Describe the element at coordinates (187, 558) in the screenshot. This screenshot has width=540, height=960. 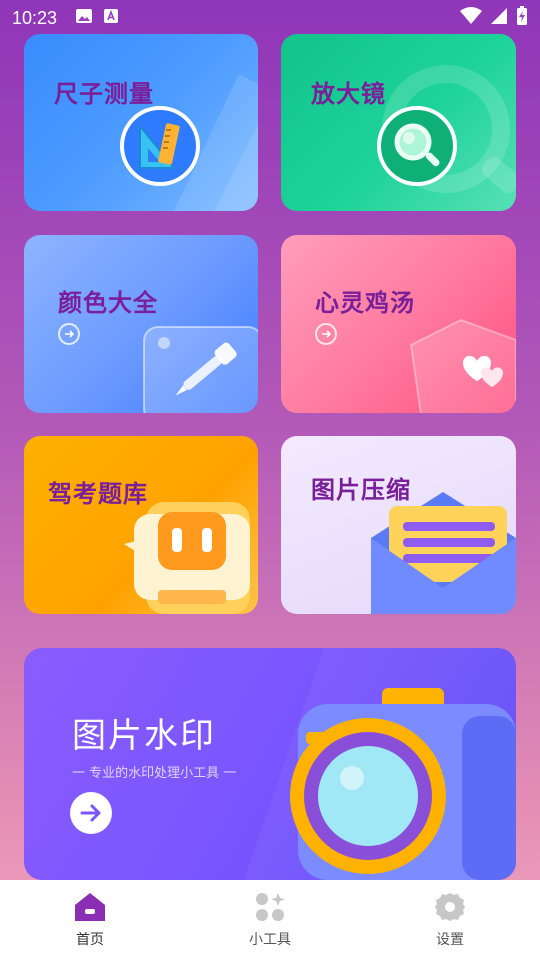
I see `robot-icon` at that location.